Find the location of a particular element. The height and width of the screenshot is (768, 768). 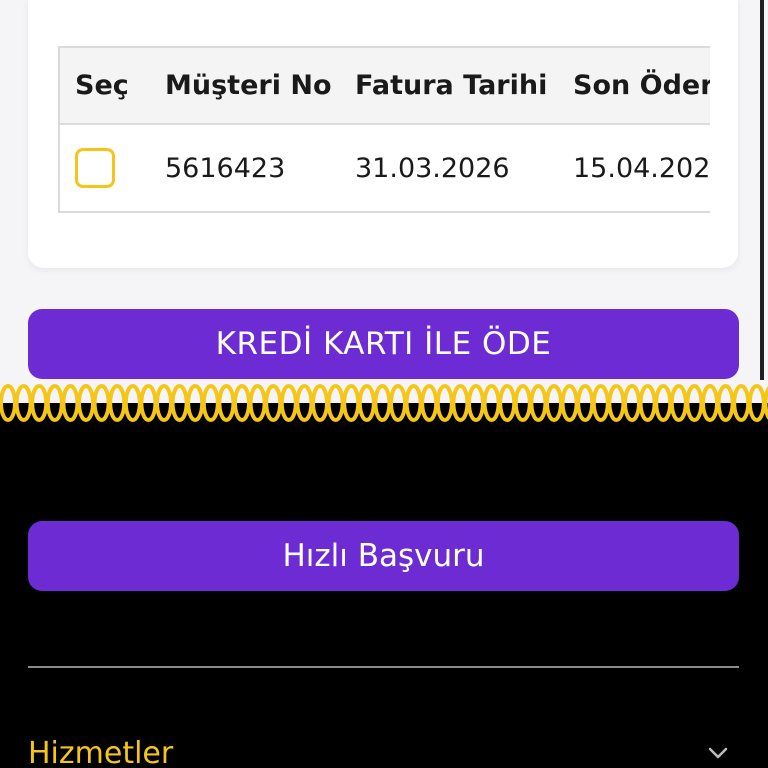

quick-apply-button: Hızlı Başvuru is located at coordinates (383, 556).